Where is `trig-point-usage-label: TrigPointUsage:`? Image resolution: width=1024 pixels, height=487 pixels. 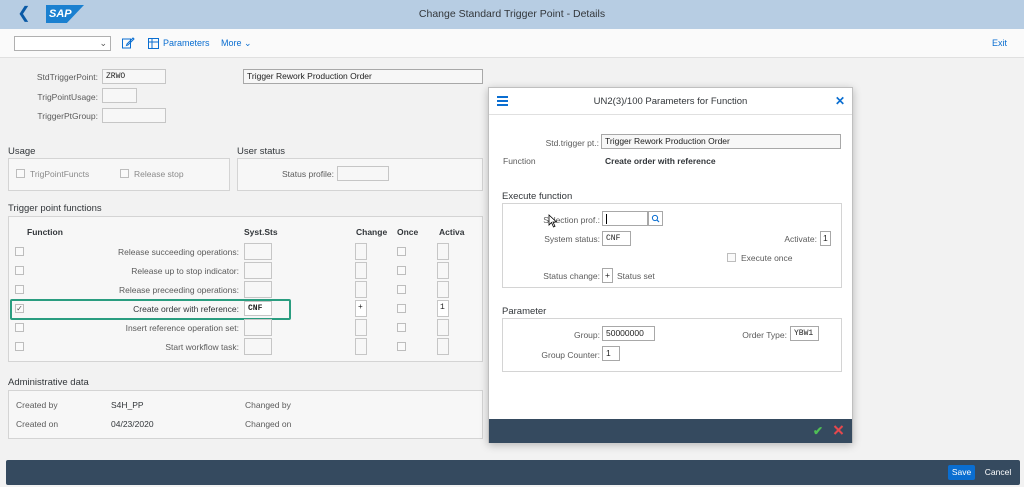
trig-point-usage-label: TrigPointUsage: is located at coordinates (67, 97).